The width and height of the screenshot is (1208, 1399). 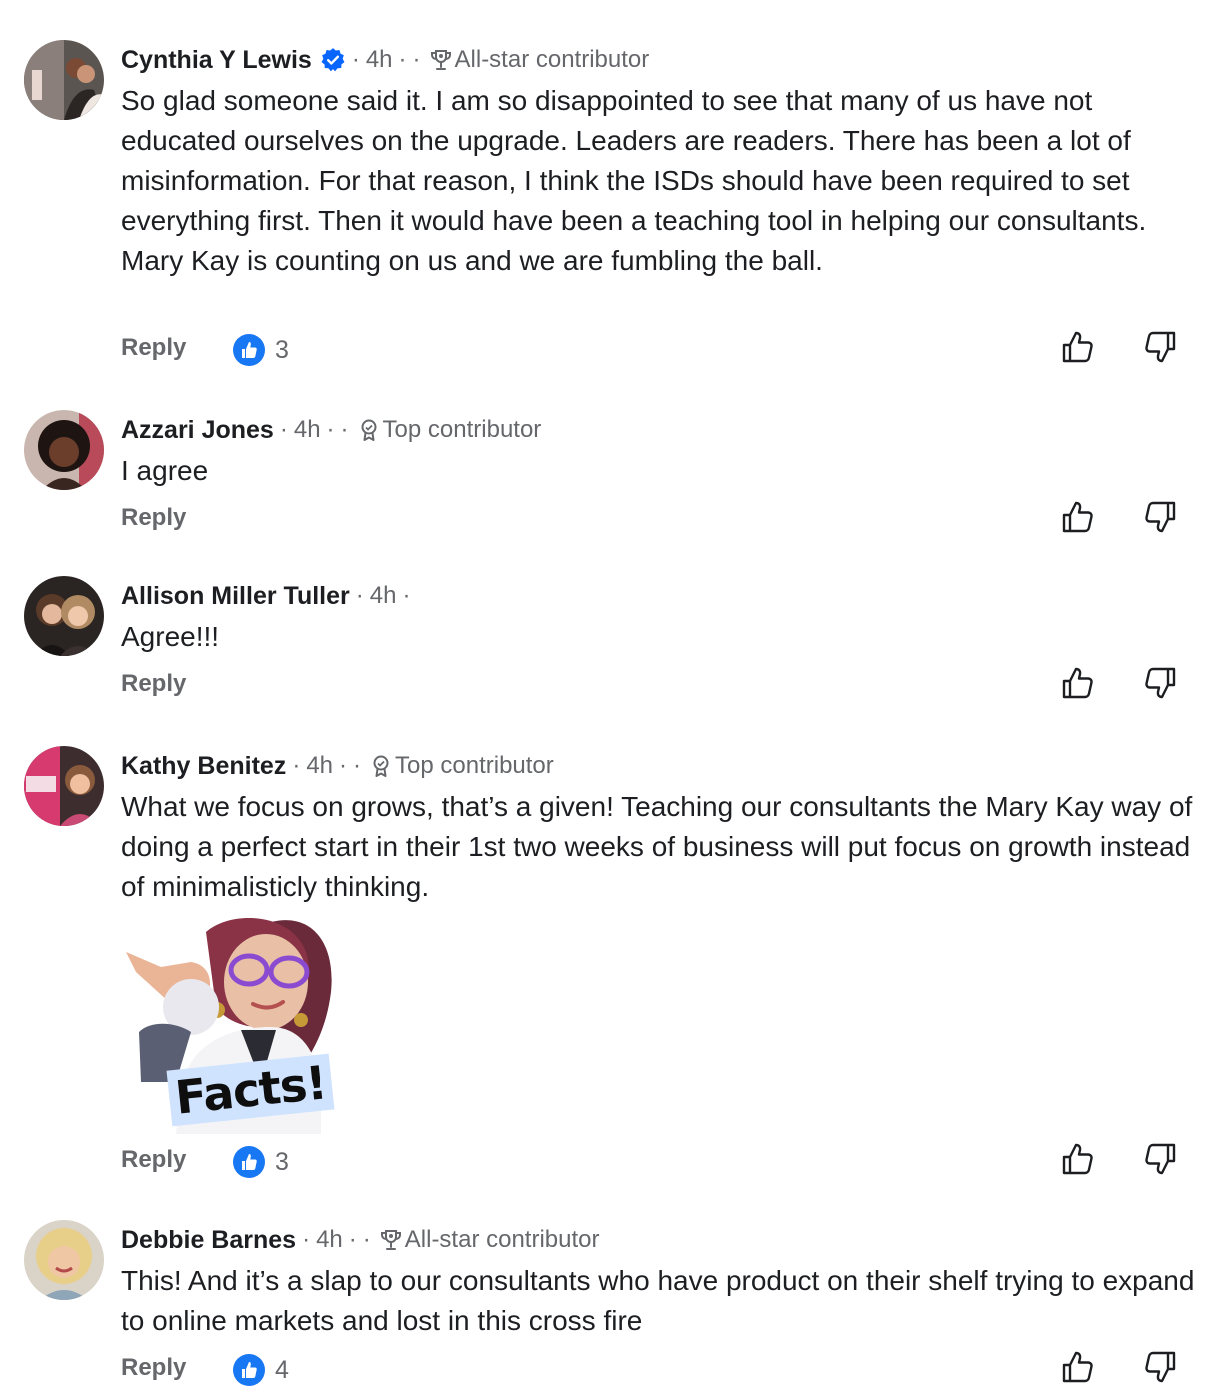 I want to click on comment-text: I agree, so click(x=165, y=470).